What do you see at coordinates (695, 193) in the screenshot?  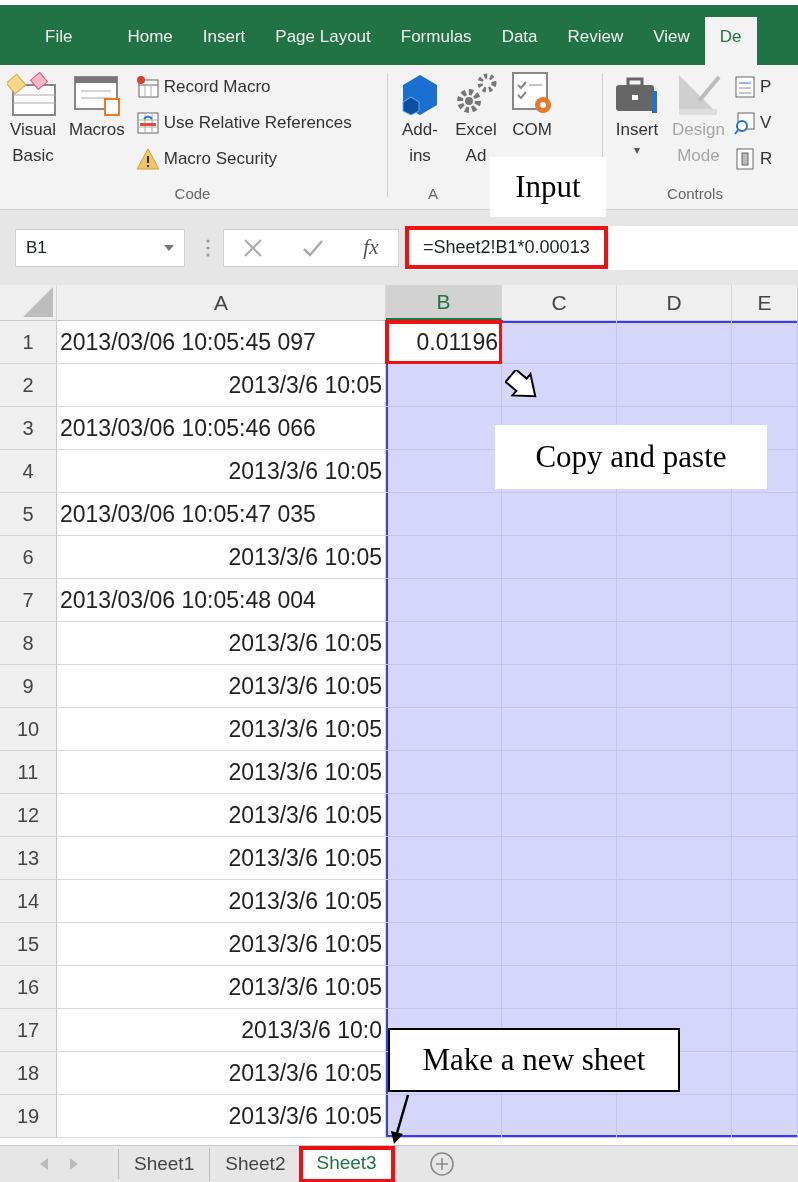 I see `group-label: Controls` at bounding box center [695, 193].